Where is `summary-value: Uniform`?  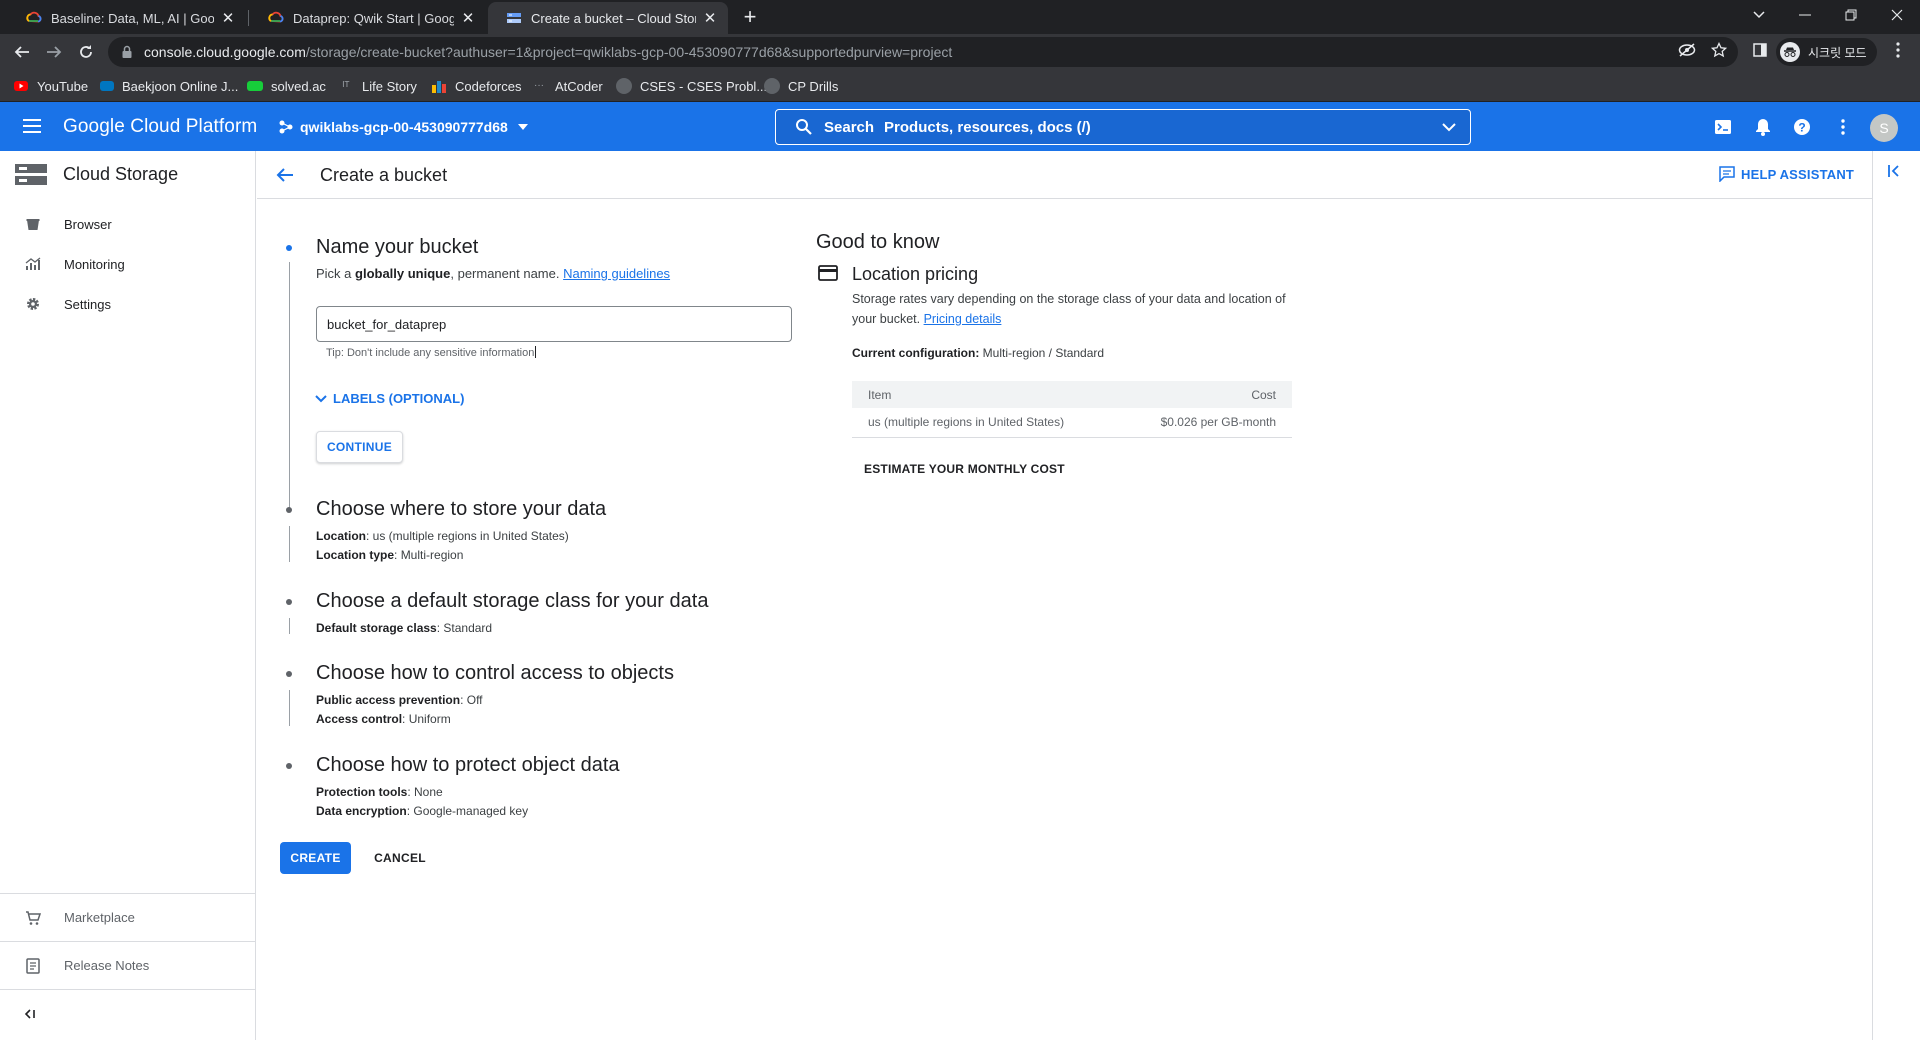
summary-value: Uniform is located at coordinates (429, 719).